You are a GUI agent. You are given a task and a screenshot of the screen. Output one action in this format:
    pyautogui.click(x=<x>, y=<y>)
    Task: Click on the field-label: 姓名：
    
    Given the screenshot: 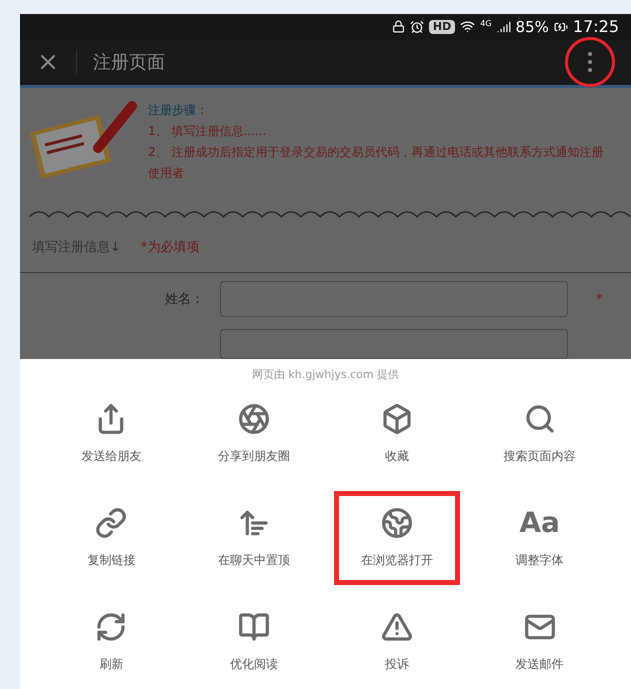 What is the action you would take?
    pyautogui.click(x=184, y=299)
    